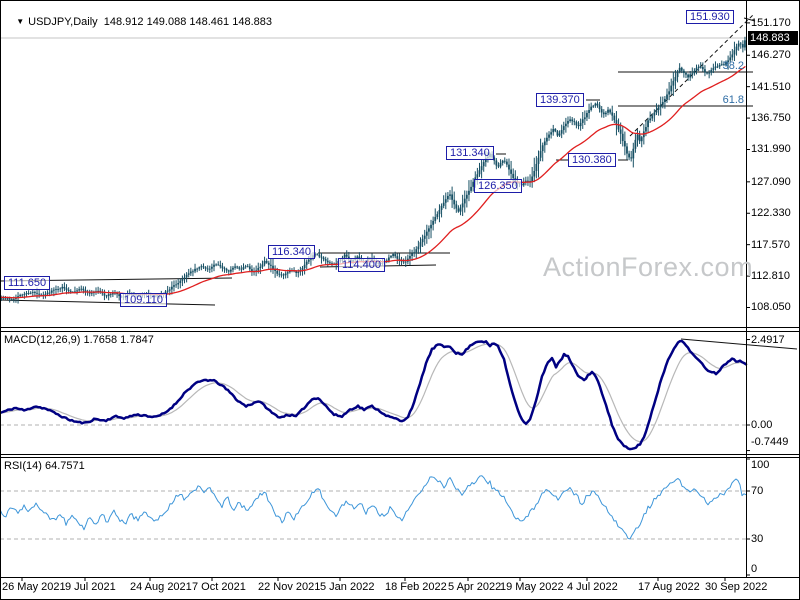  I want to click on date-label: 22 Nov 2021, so click(289, 587).